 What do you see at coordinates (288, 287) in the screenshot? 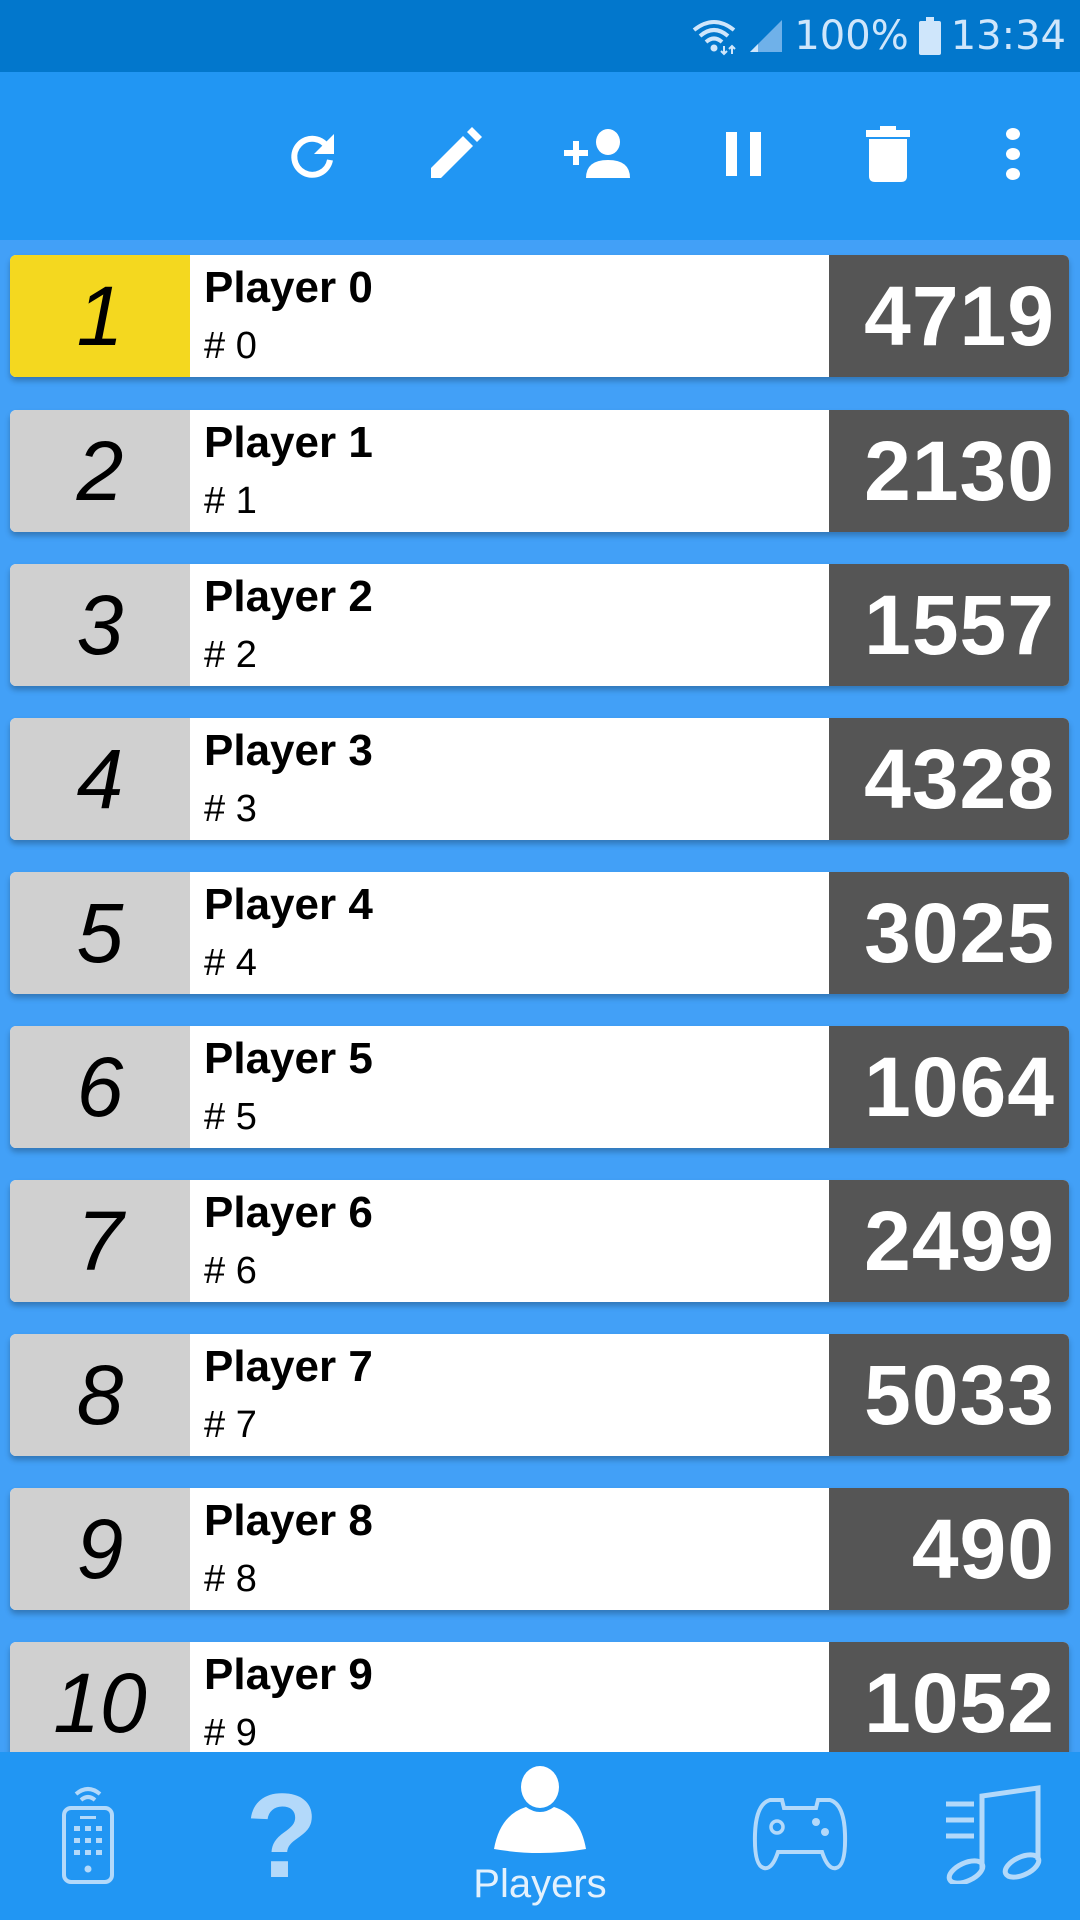
I see `player-name: Player 0` at bounding box center [288, 287].